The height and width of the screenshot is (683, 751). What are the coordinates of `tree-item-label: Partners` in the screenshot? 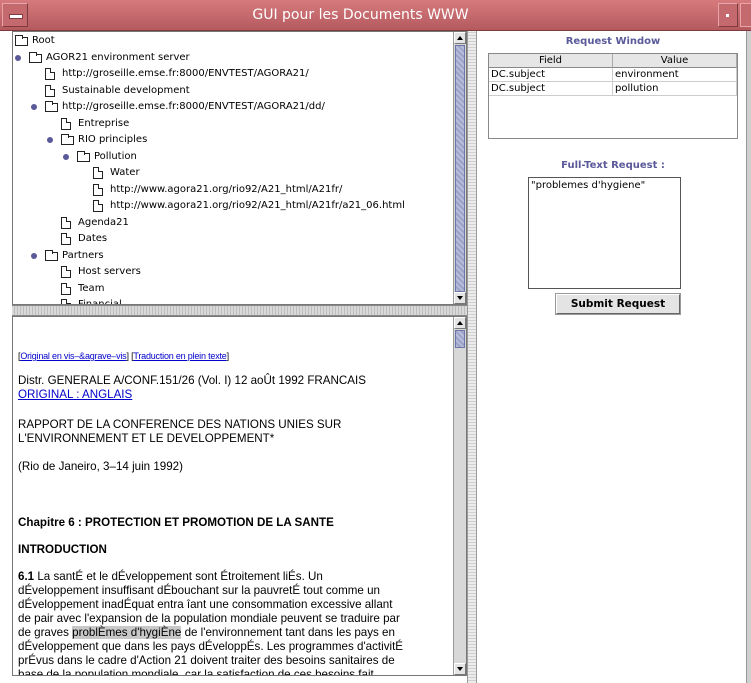 It's located at (83, 255).